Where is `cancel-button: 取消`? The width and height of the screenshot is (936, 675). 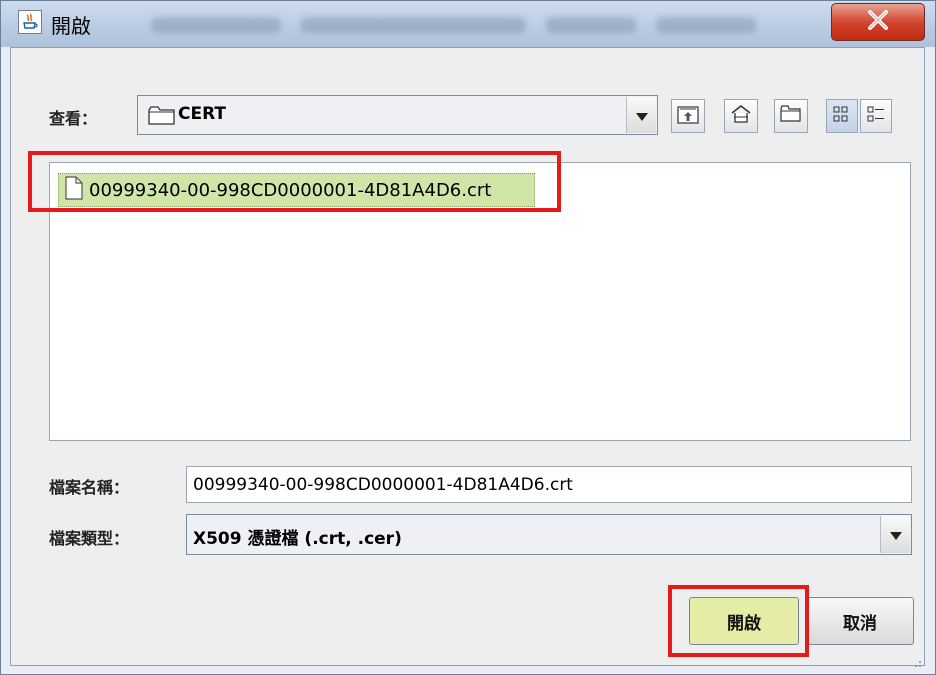 cancel-button: 取消 is located at coordinates (860, 621).